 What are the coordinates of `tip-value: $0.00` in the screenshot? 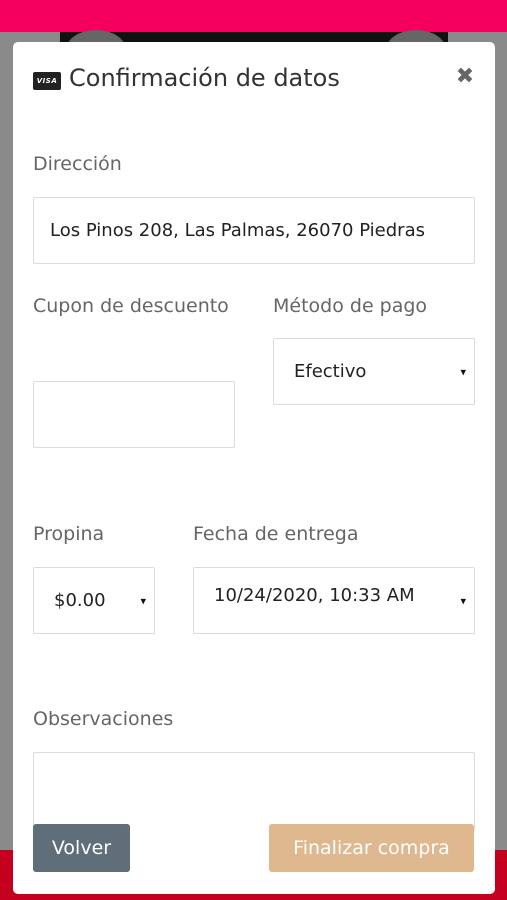 It's located at (80, 600).